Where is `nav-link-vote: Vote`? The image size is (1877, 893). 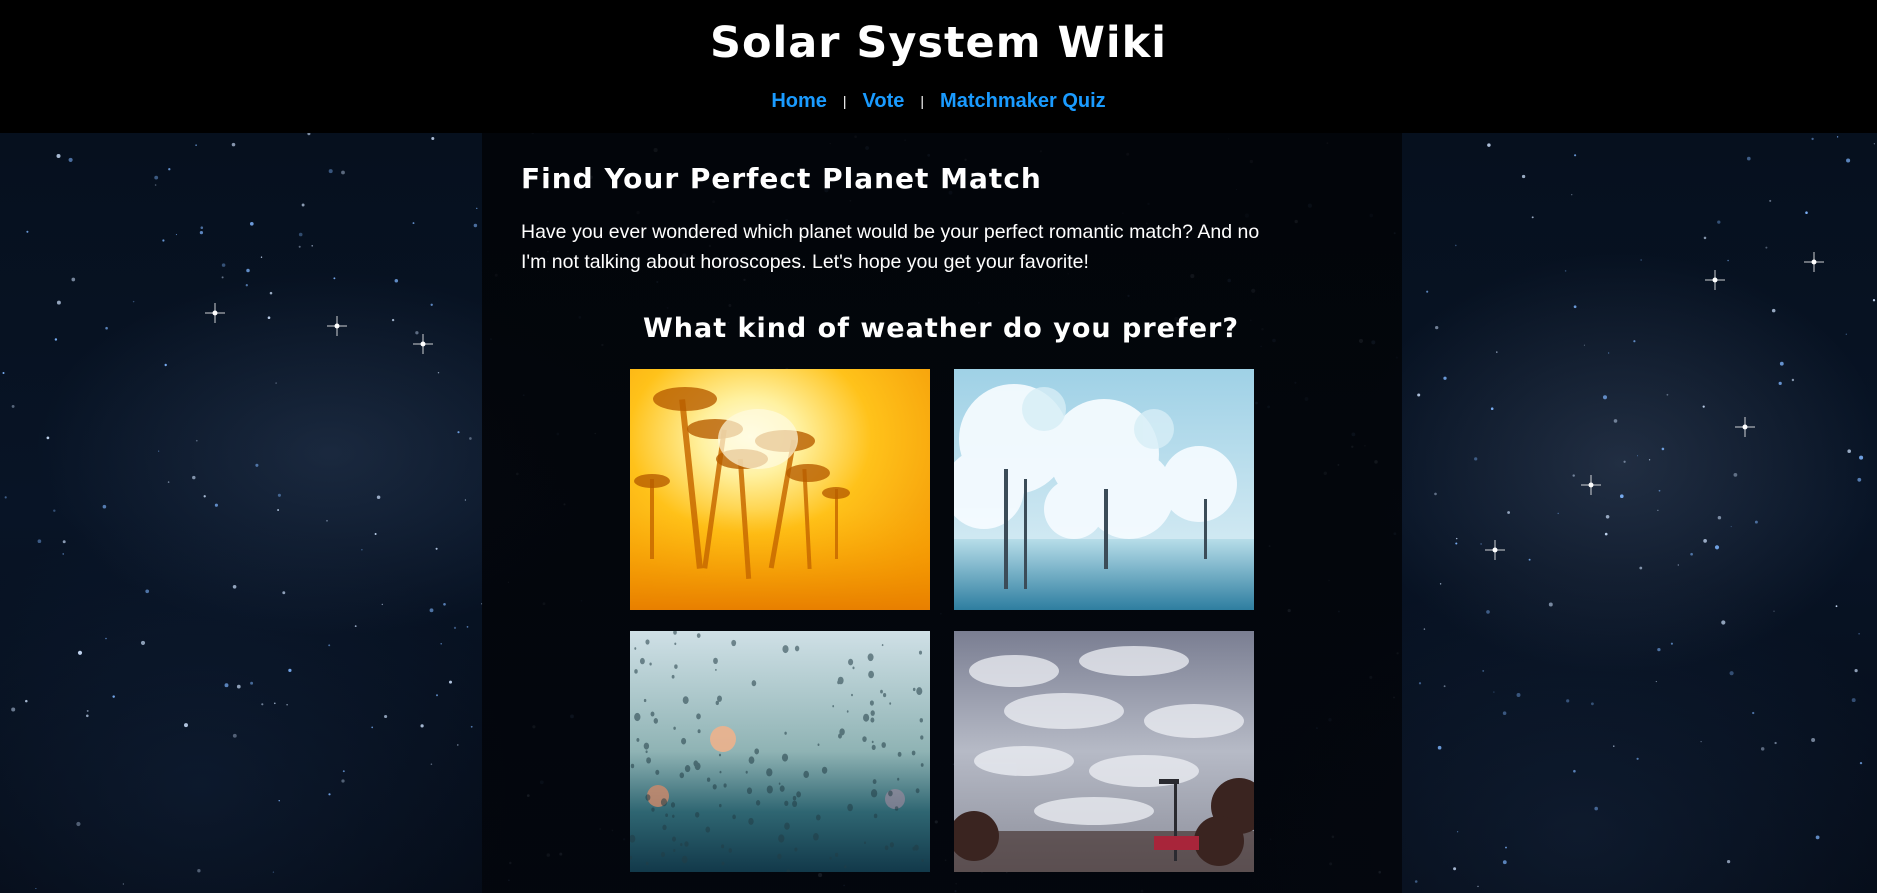
nav-link-vote: Vote is located at coordinates (884, 101).